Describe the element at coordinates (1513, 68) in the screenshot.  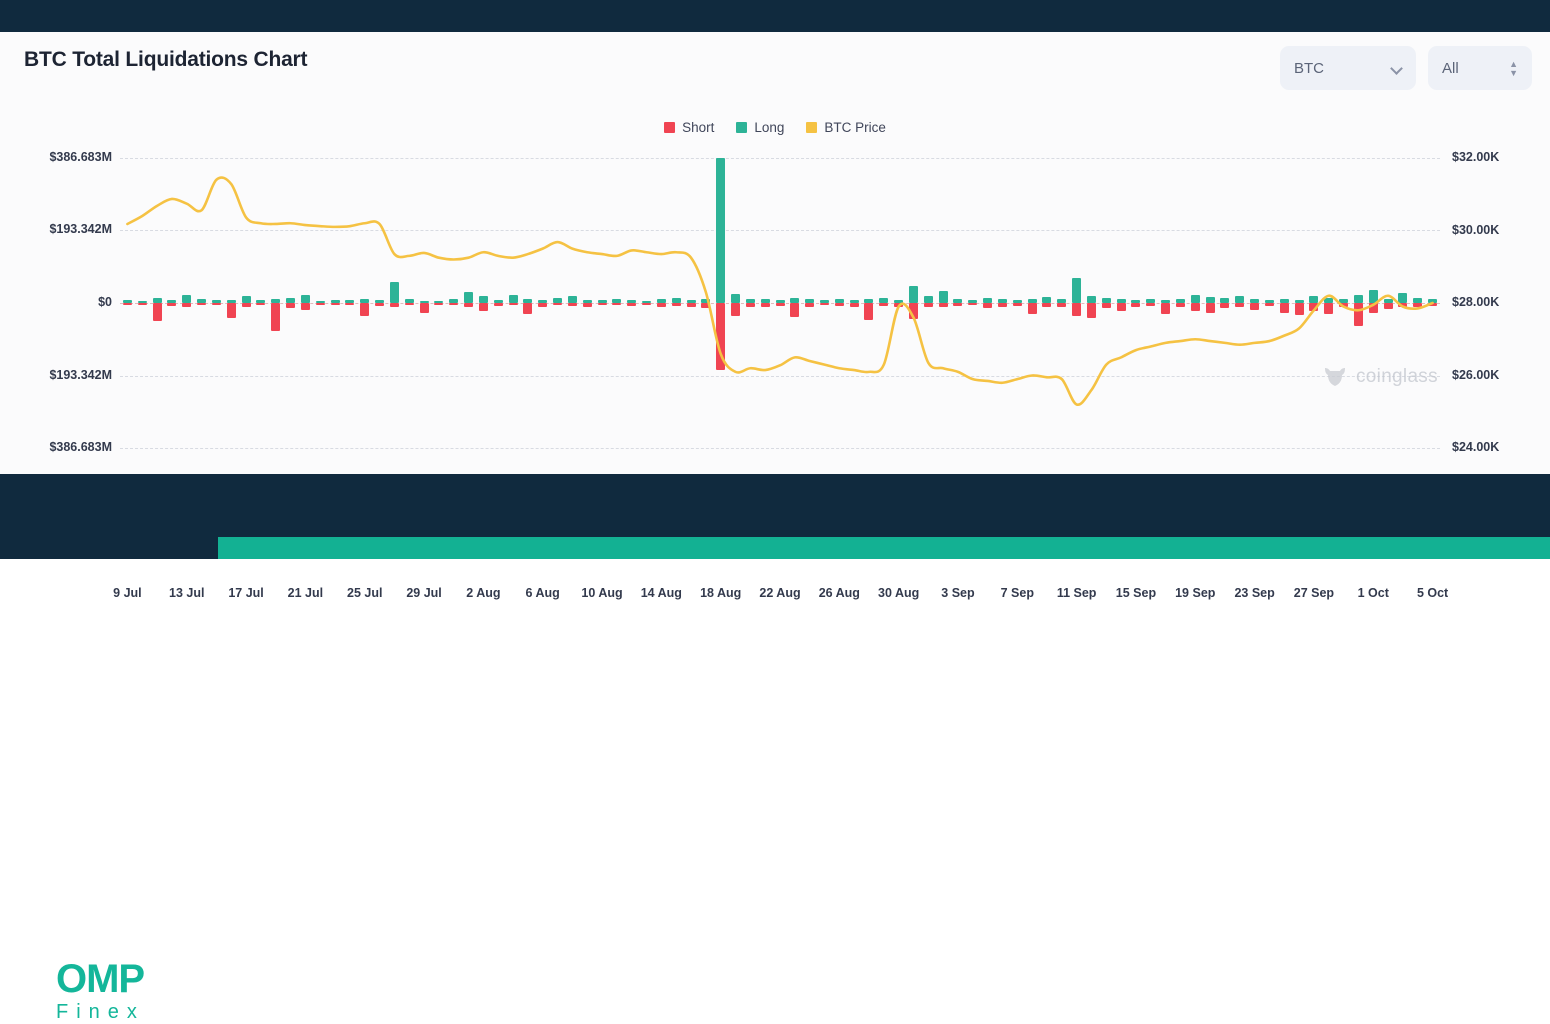
I see `up-down-stepper-icon: ▲ ▼` at that location.